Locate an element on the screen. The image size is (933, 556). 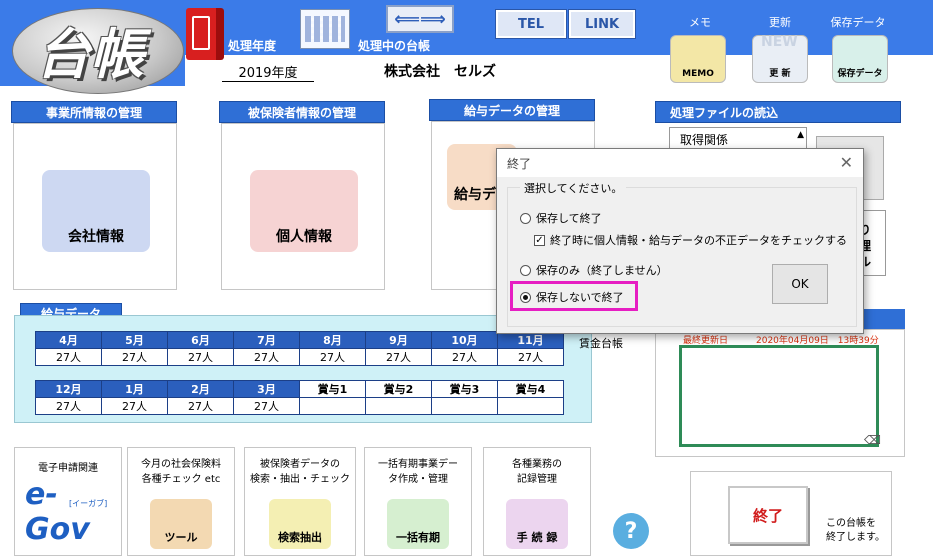
option-save-only: 保存のみ（終了しません） is located at coordinates (594, 270).